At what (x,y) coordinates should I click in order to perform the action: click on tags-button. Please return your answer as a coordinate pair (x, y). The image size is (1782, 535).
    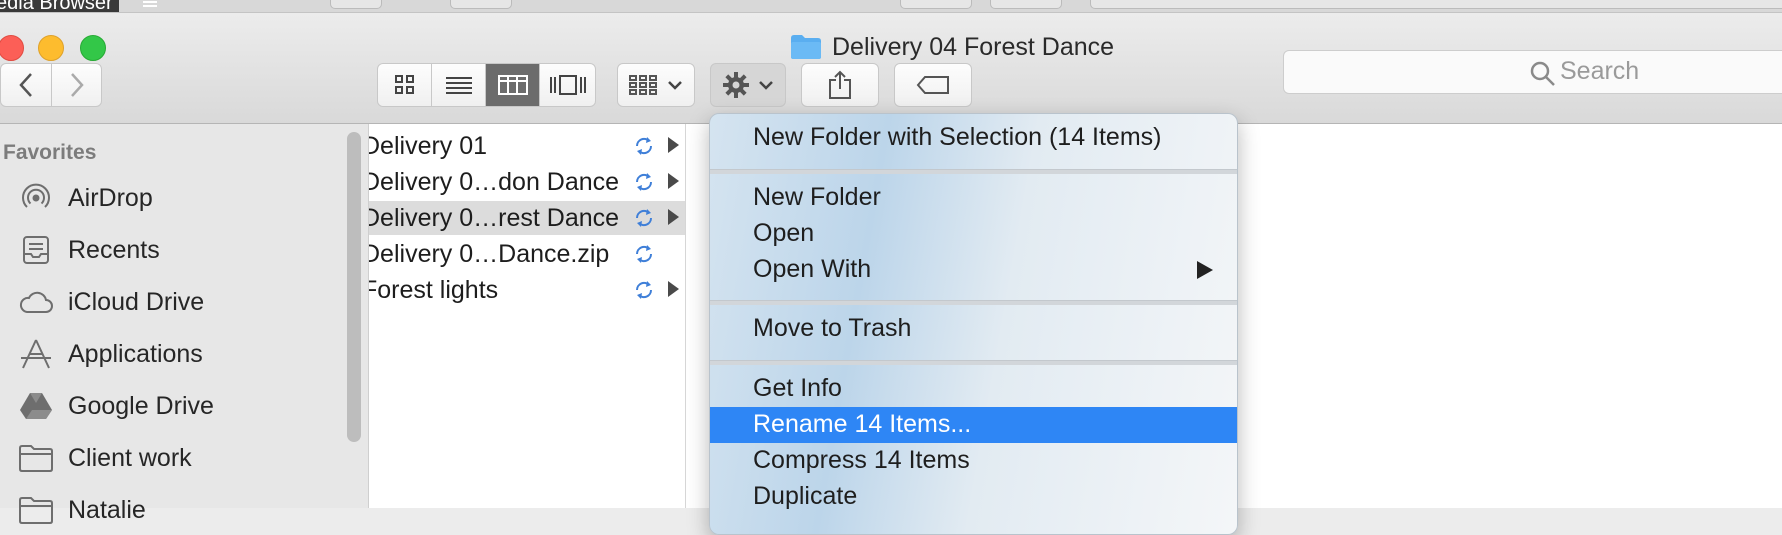
    Looking at the image, I should click on (933, 85).